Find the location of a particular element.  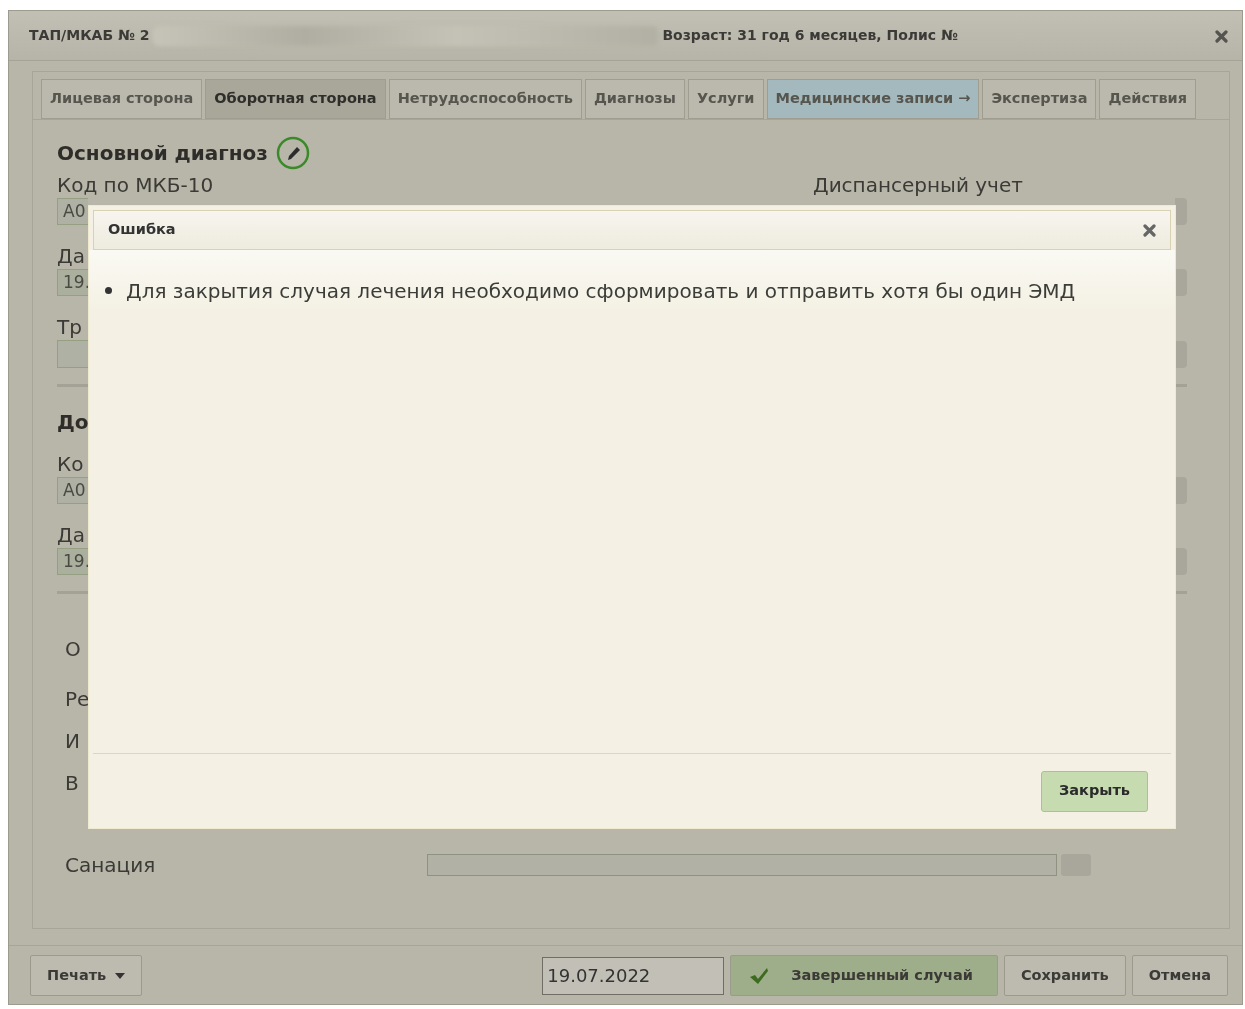

tab: Услуги is located at coordinates (725, 99).